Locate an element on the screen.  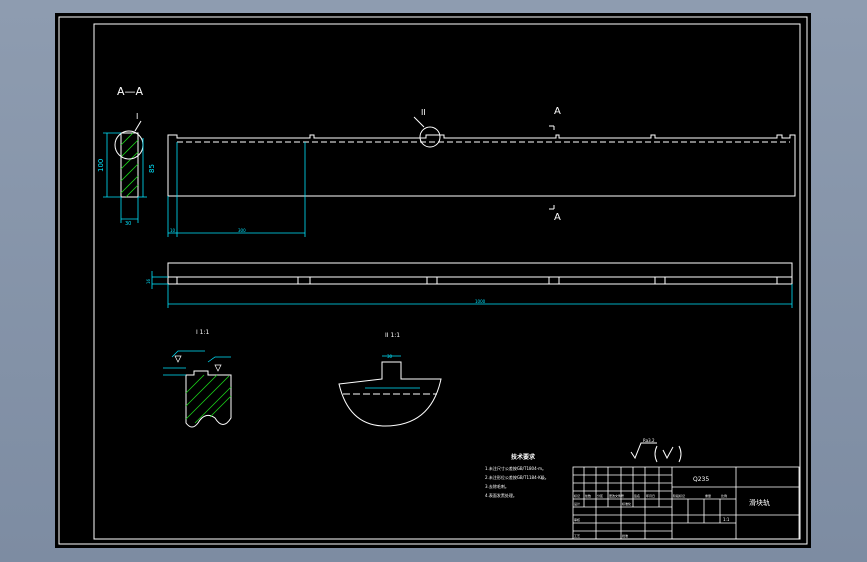
roughness-value: Ra3.2 is located at coordinates (649, 440).